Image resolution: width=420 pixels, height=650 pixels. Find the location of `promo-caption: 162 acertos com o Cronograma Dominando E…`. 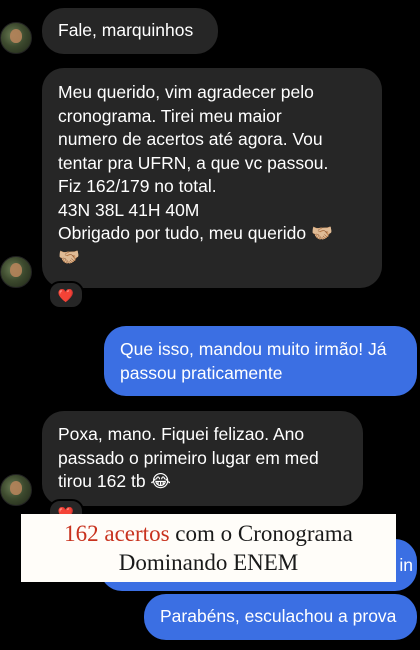

promo-caption: 162 acertos com o Cronograma Dominando E… is located at coordinates (208, 548).